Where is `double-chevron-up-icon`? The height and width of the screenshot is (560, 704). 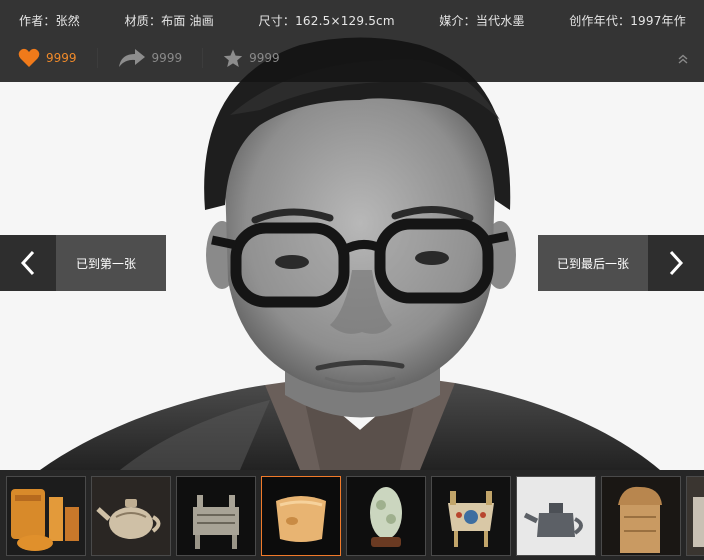 double-chevron-up-icon is located at coordinates (683, 59).